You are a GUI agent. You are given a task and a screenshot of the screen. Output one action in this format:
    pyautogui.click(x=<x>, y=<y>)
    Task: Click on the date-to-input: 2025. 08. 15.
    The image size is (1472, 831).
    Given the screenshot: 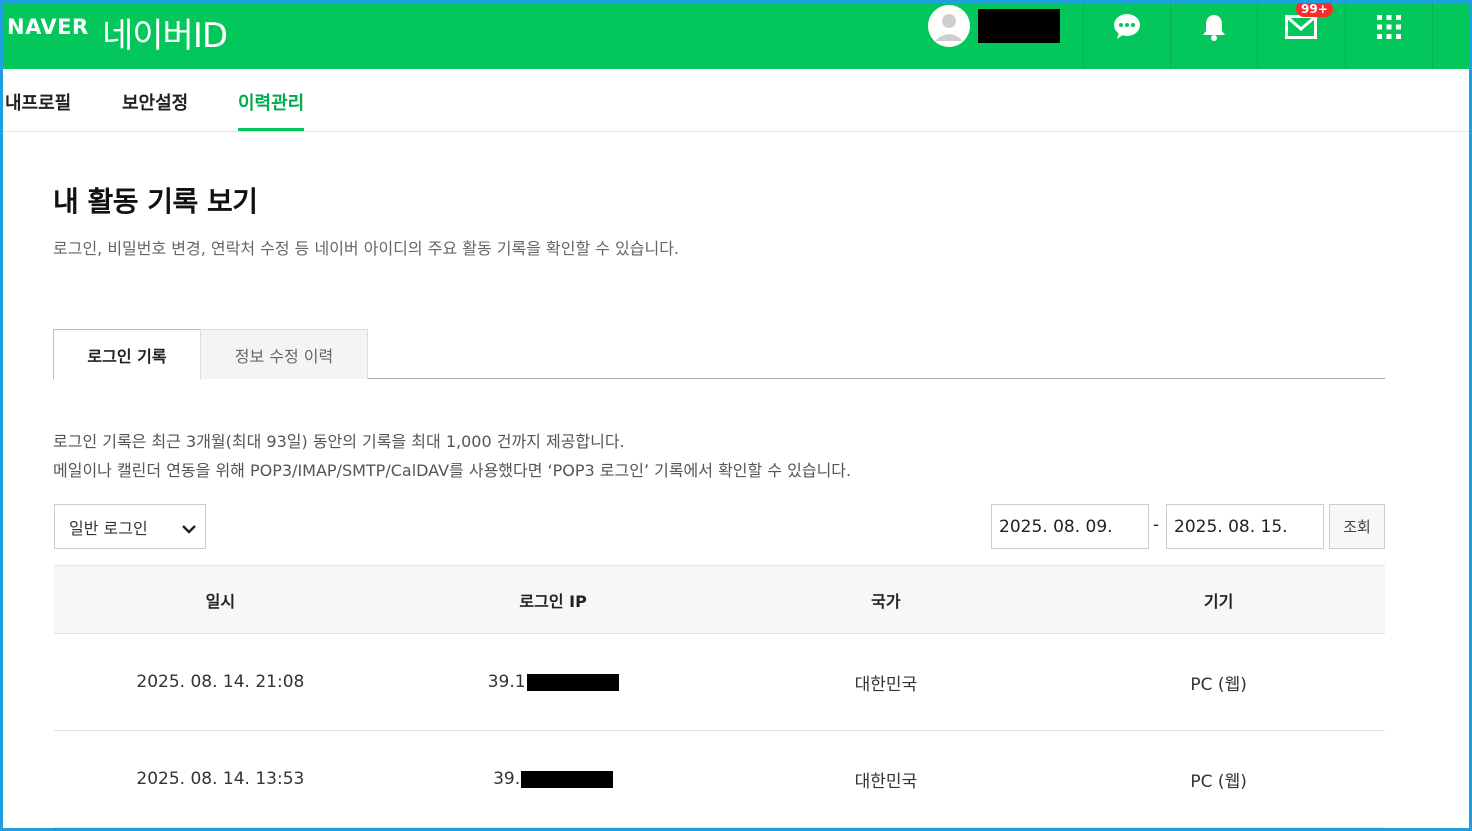 What is the action you would take?
    pyautogui.click(x=1245, y=526)
    